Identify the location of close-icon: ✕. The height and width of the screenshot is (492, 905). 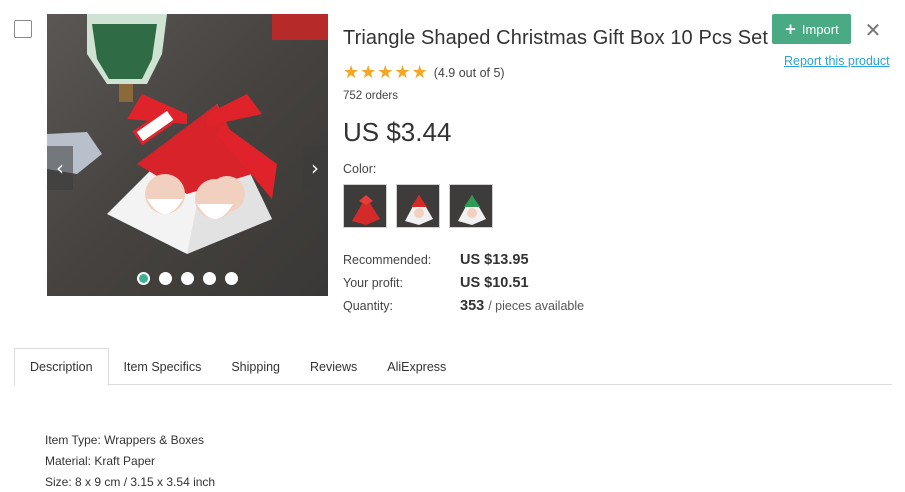
(873, 30).